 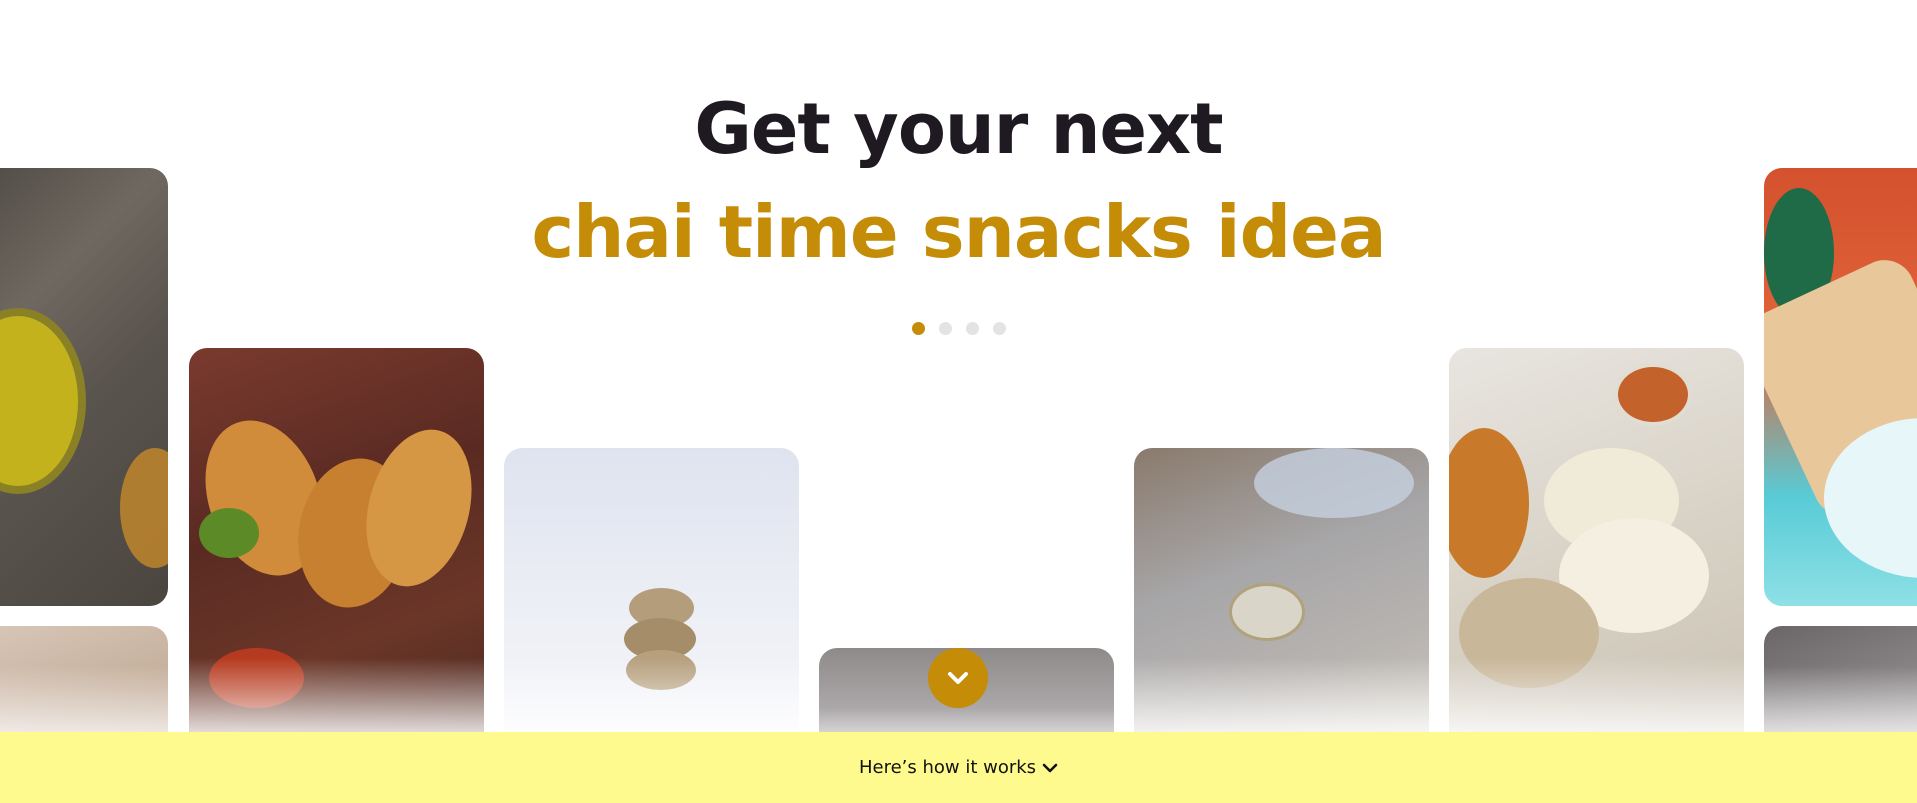 I want to click on food-image-fryer, so click(x=1840, y=679).